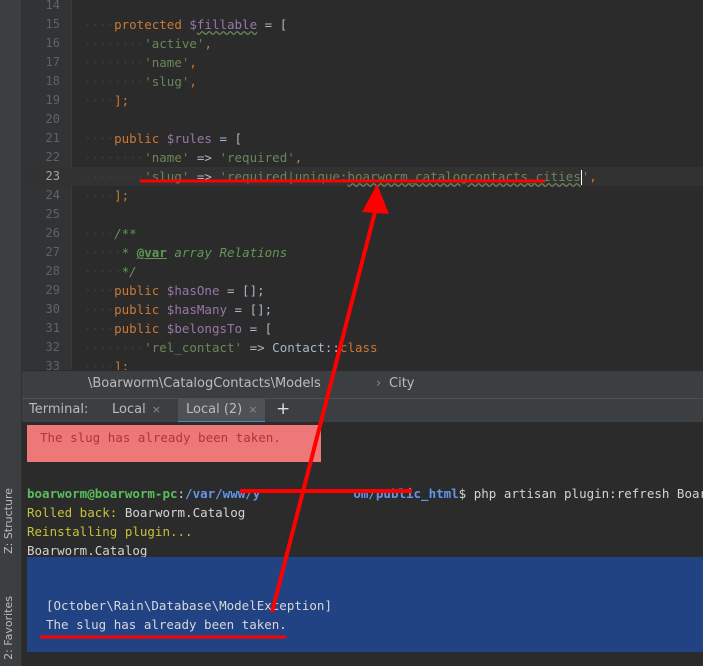  I want to click on code-line: 22 ········'name' => 'required',, so click(362, 157).